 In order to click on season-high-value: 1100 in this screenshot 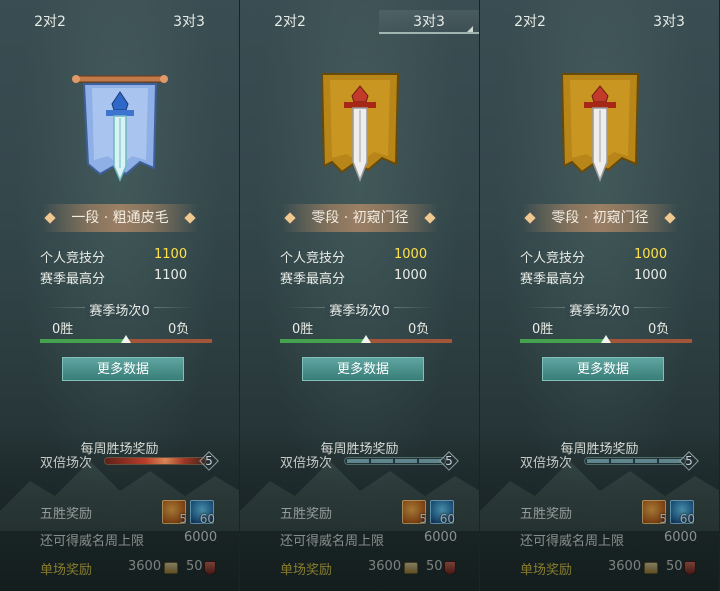, I will do `click(171, 275)`.